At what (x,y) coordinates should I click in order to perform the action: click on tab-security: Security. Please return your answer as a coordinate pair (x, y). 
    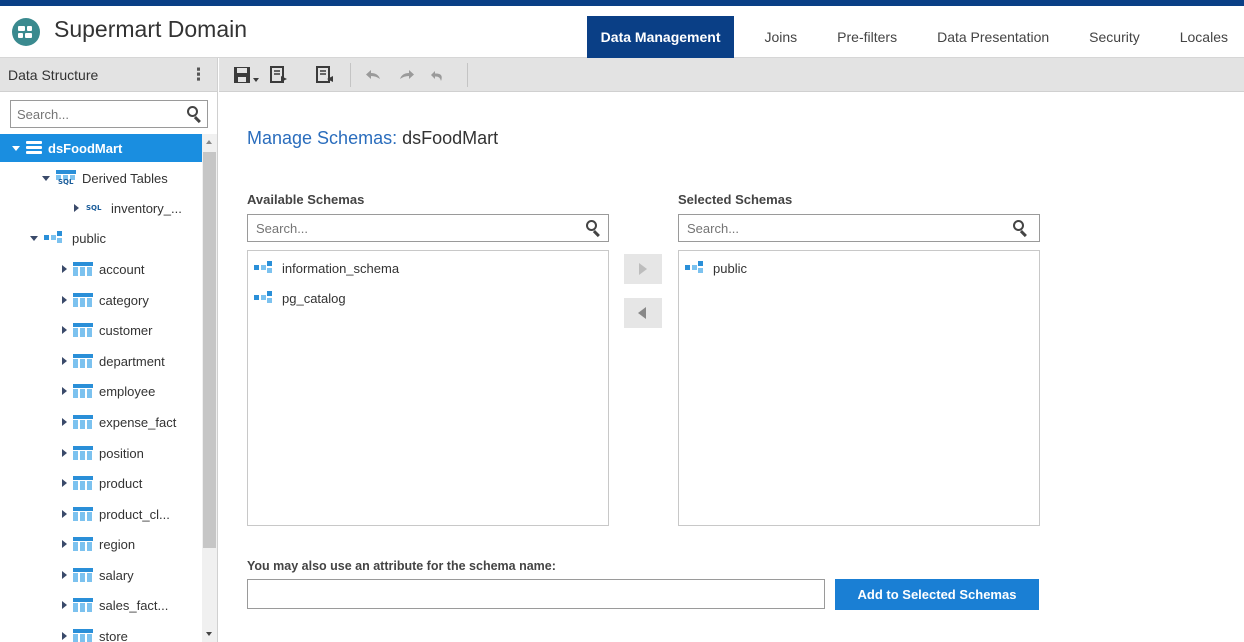
    Looking at the image, I should click on (1114, 37).